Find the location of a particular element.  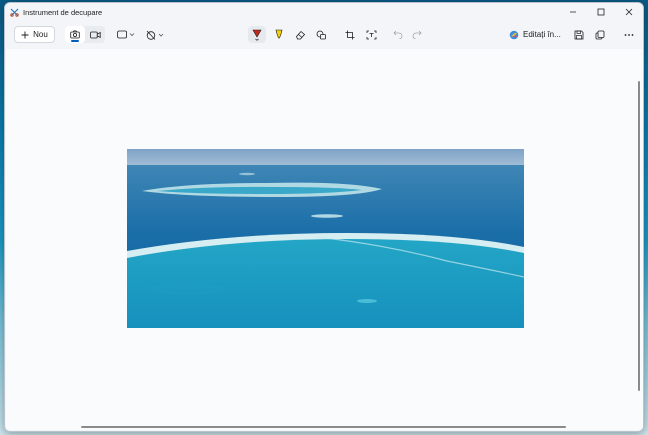

snipping-tool-app-icon is located at coordinates (14, 12).